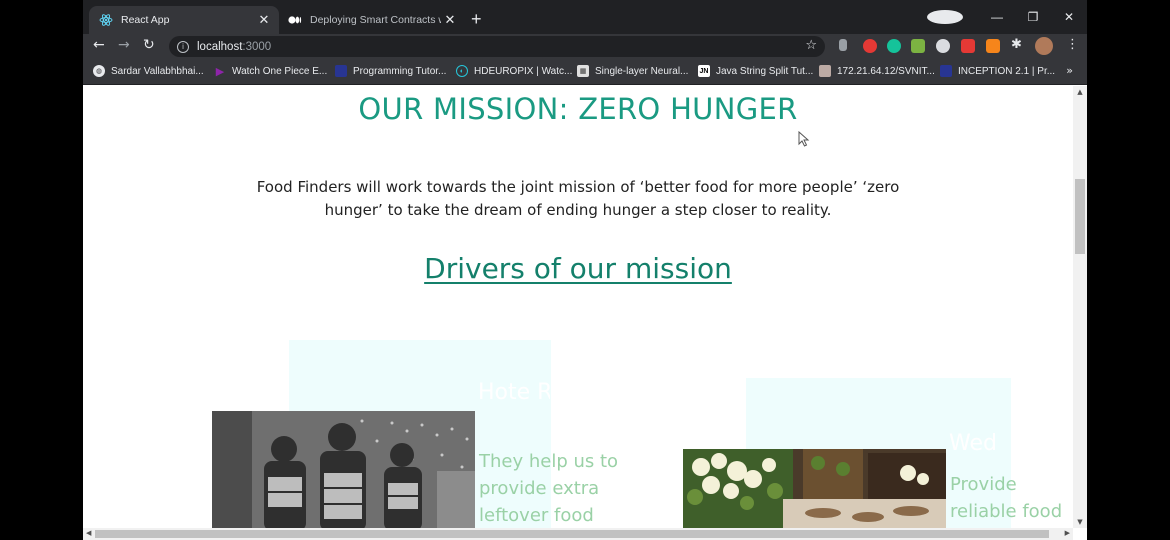 Image resolution: width=1170 pixels, height=540 pixels. I want to click on restore-button: ❐, so click(1033, 17).